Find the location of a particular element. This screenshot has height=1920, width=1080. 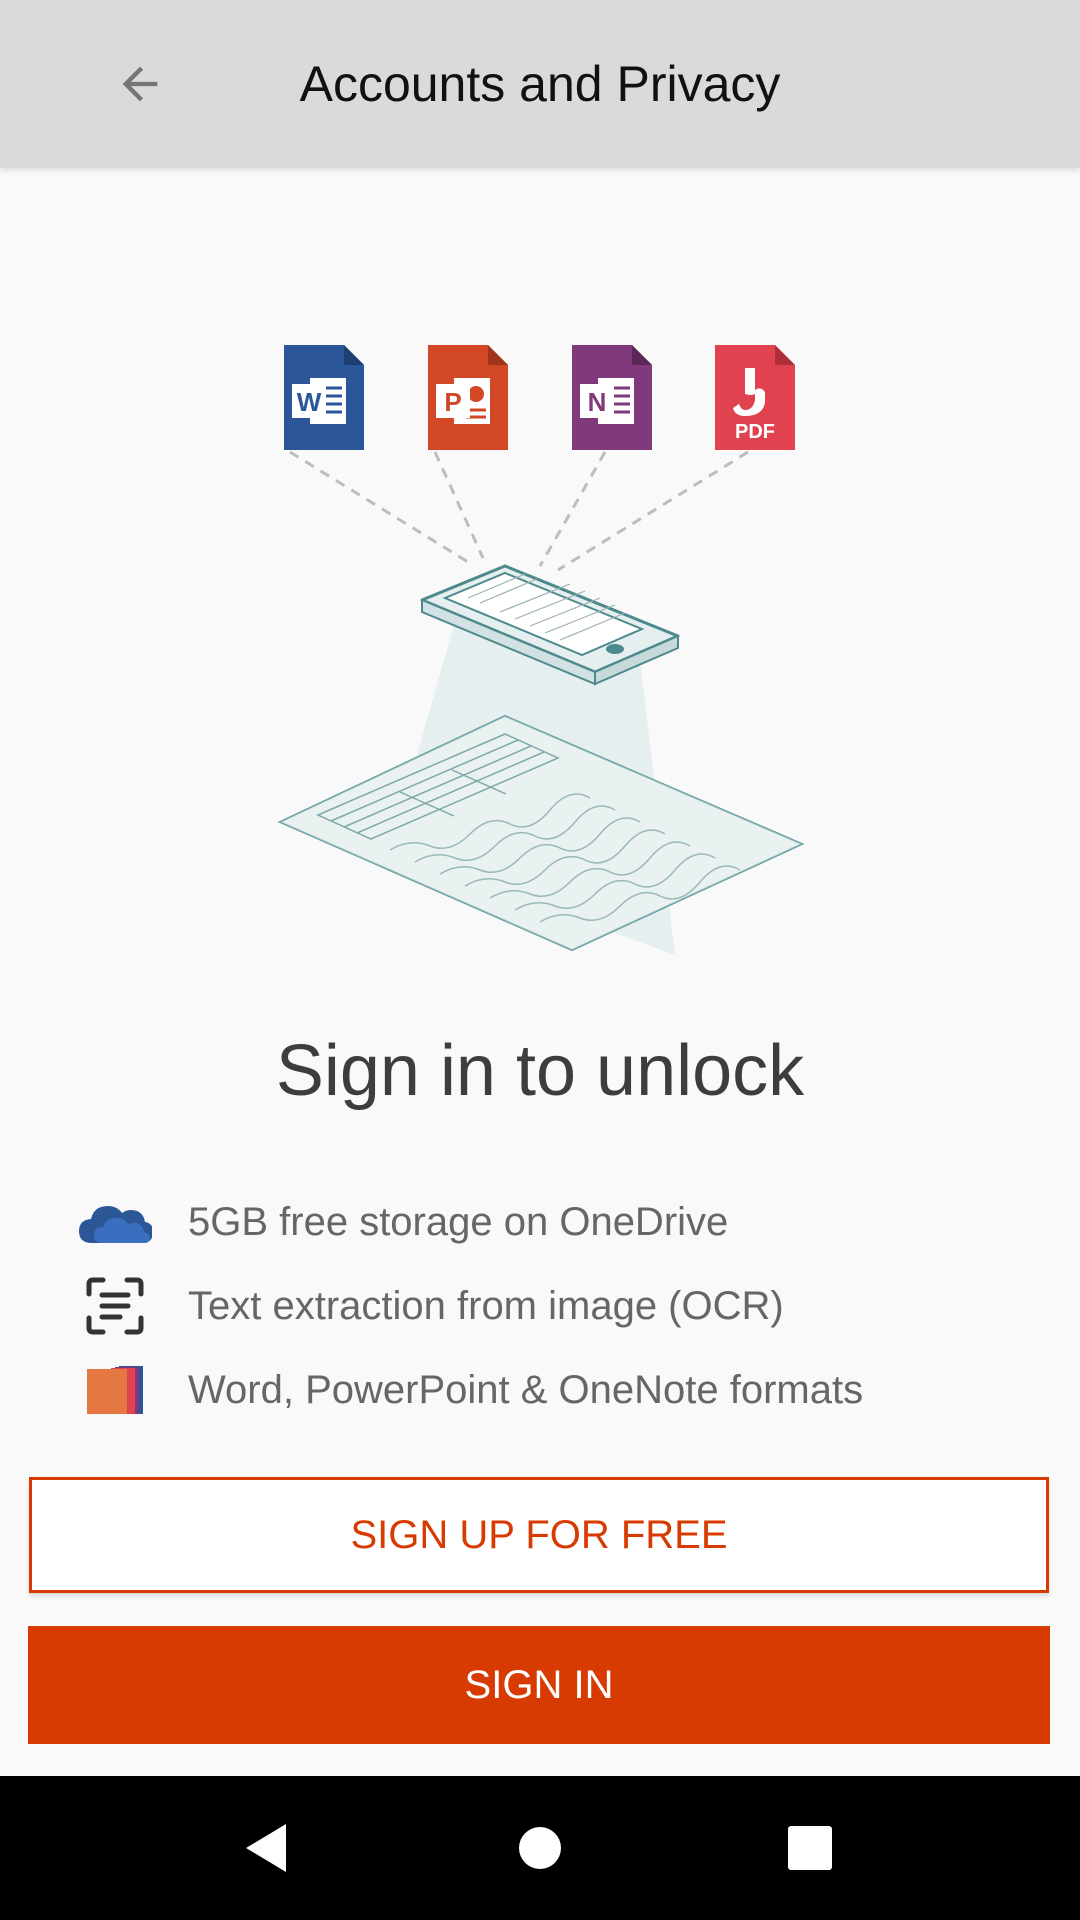

svg-text: N is located at coordinates (597, 402).